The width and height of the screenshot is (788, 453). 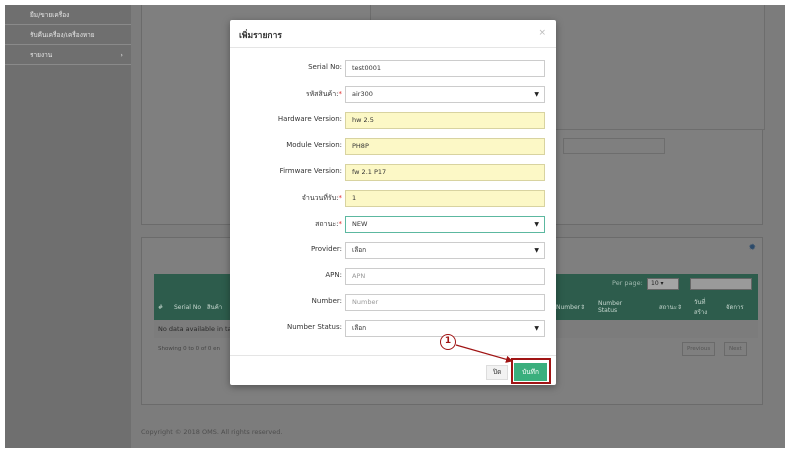 I want to click on apn-row: APN, so click(x=393, y=277).